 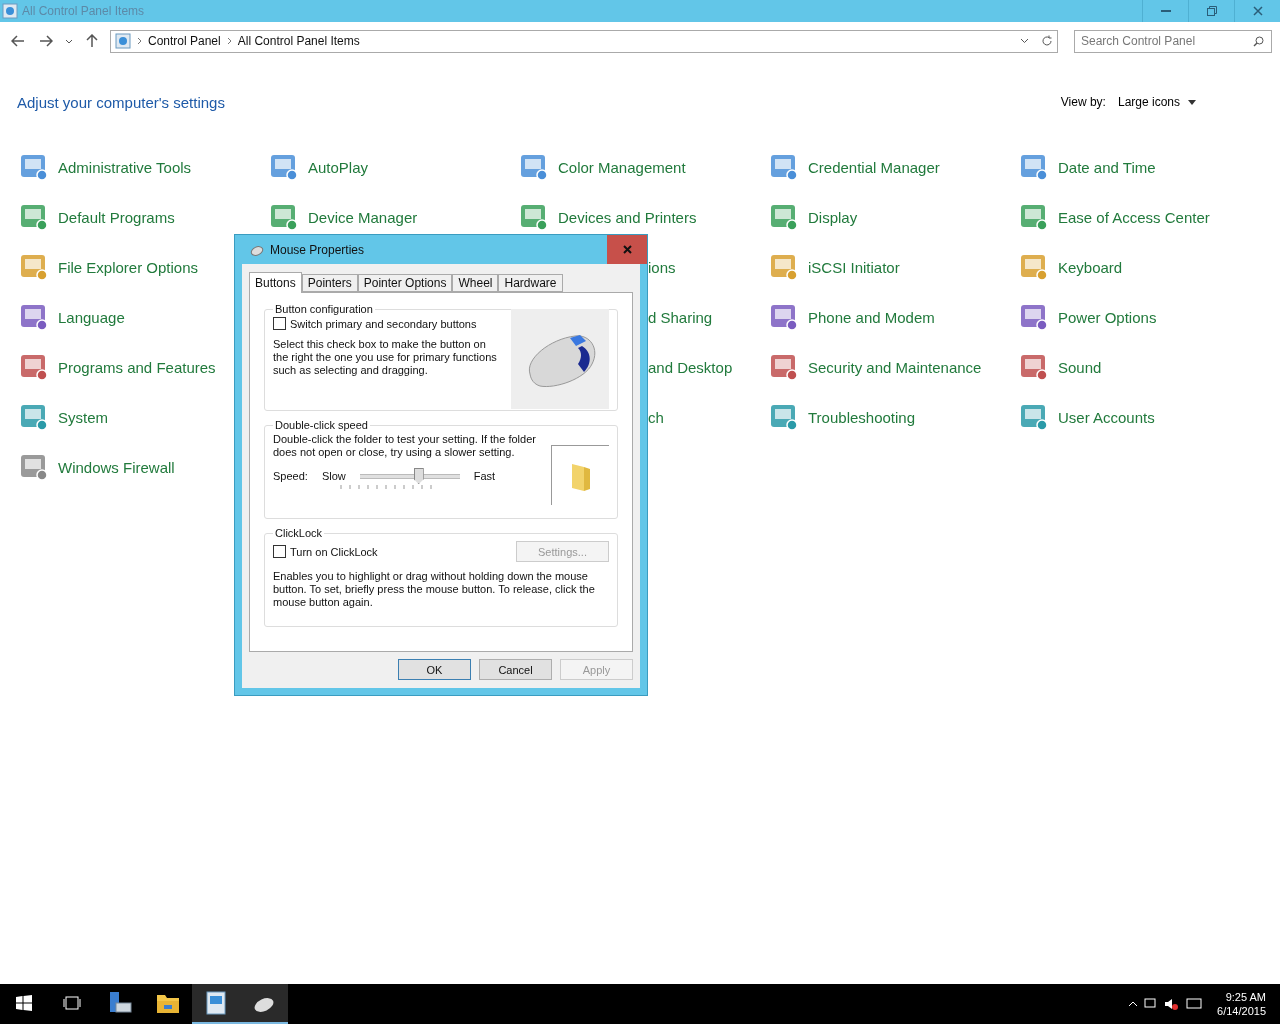 What do you see at coordinates (299, 533) in the screenshot?
I see `group-title: ClickLock` at bounding box center [299, 533].